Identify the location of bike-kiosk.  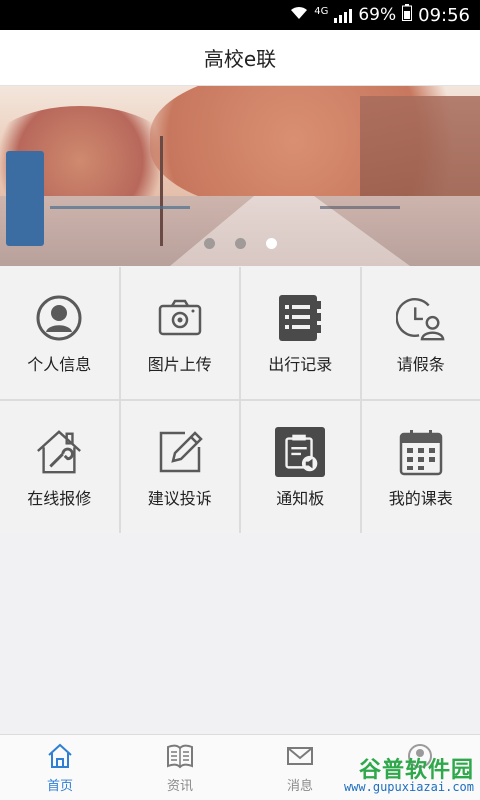
(25, 198).